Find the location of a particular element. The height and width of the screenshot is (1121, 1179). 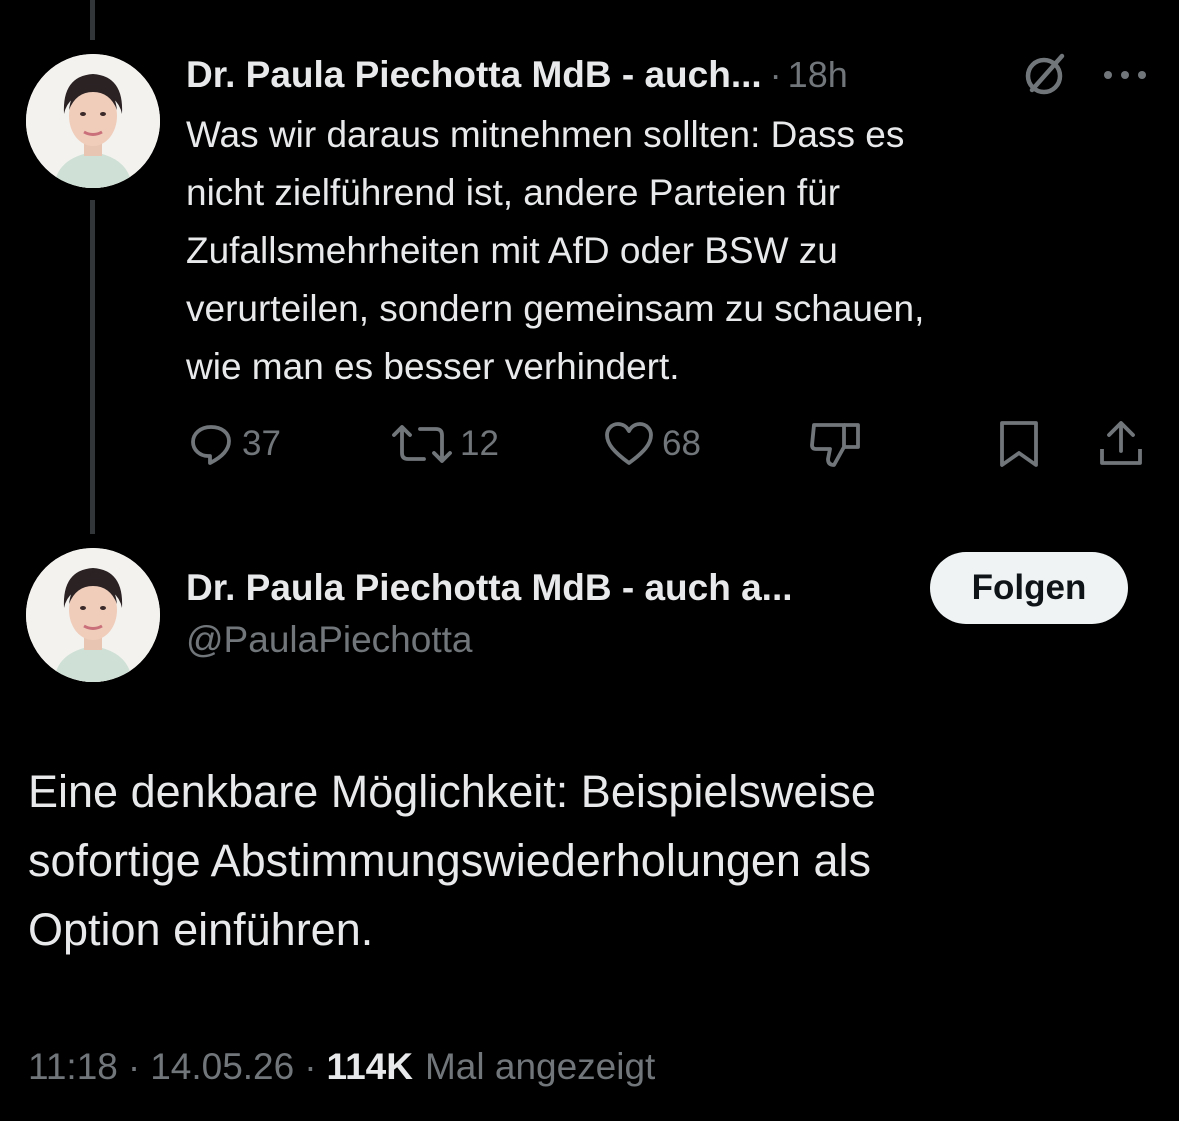

views-label: Mal angezeigt is located at coordinates (540, 1066).